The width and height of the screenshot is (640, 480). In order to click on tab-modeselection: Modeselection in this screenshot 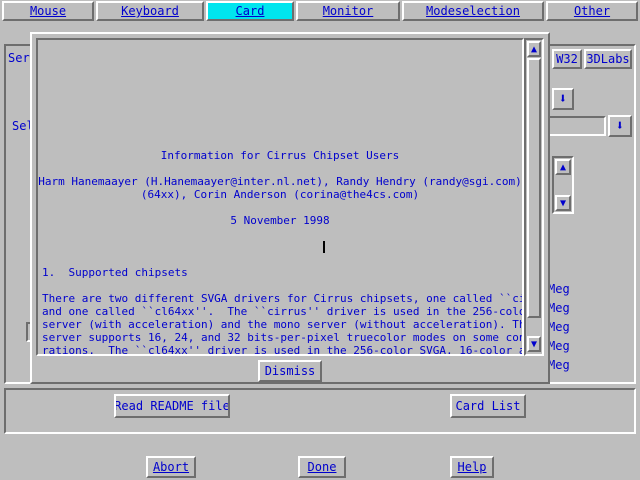, I will do `click(473, 11)`.